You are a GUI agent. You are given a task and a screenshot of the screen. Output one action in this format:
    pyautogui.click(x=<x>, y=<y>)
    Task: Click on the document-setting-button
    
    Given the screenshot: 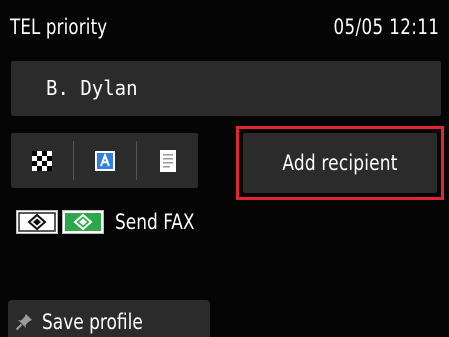 What is the action you would take?
    pyautogui.click(x=168, y=160)
    